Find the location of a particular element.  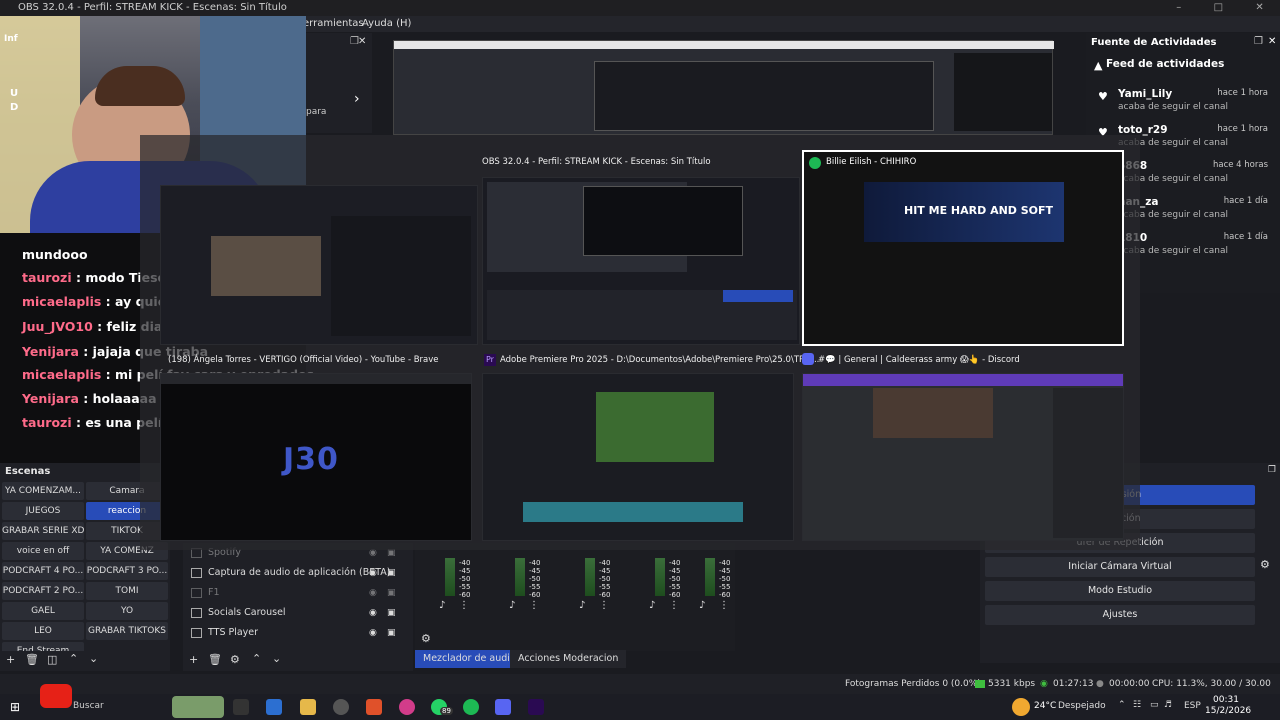

tab-moderation-actions: Acciones Moderacion is located at coordinates (568, 659).